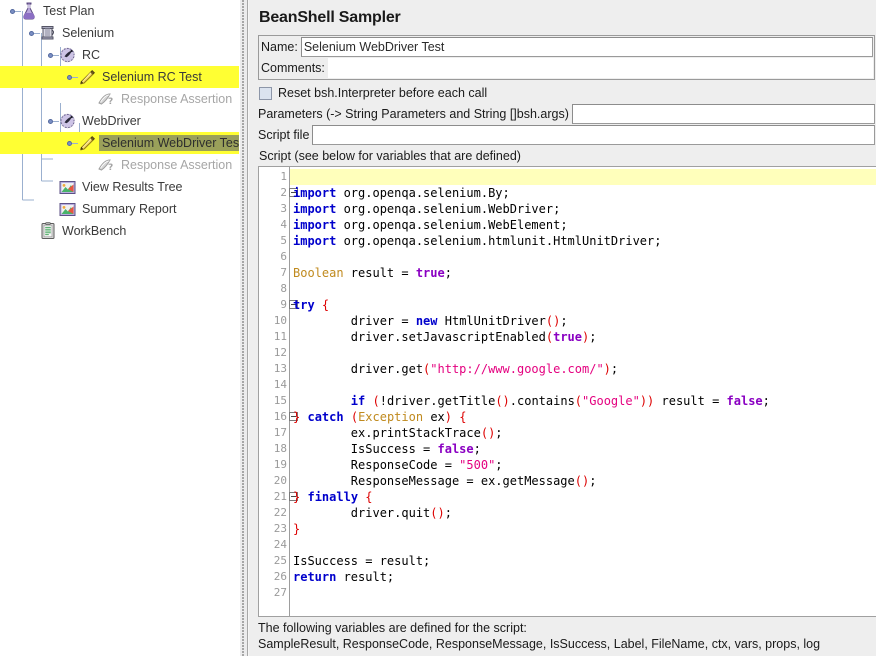  What do you see at coordinates (583, 225) in the screenshot?
I see `code-line: import org.openqa.selenium.WebElement;` at bounding box center [583, 225].